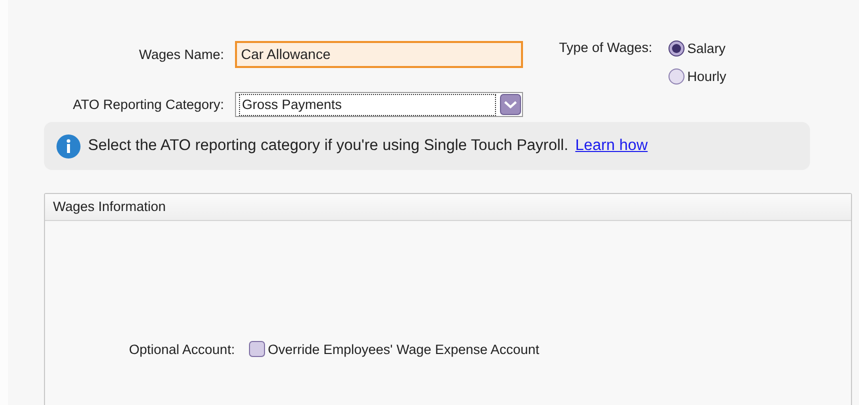 This screenshot has width=859, height=405. What do you see at coordinates (697, 48) in the screenshot?
I see `radio-option: Salary` at bounding box center [697, 48].